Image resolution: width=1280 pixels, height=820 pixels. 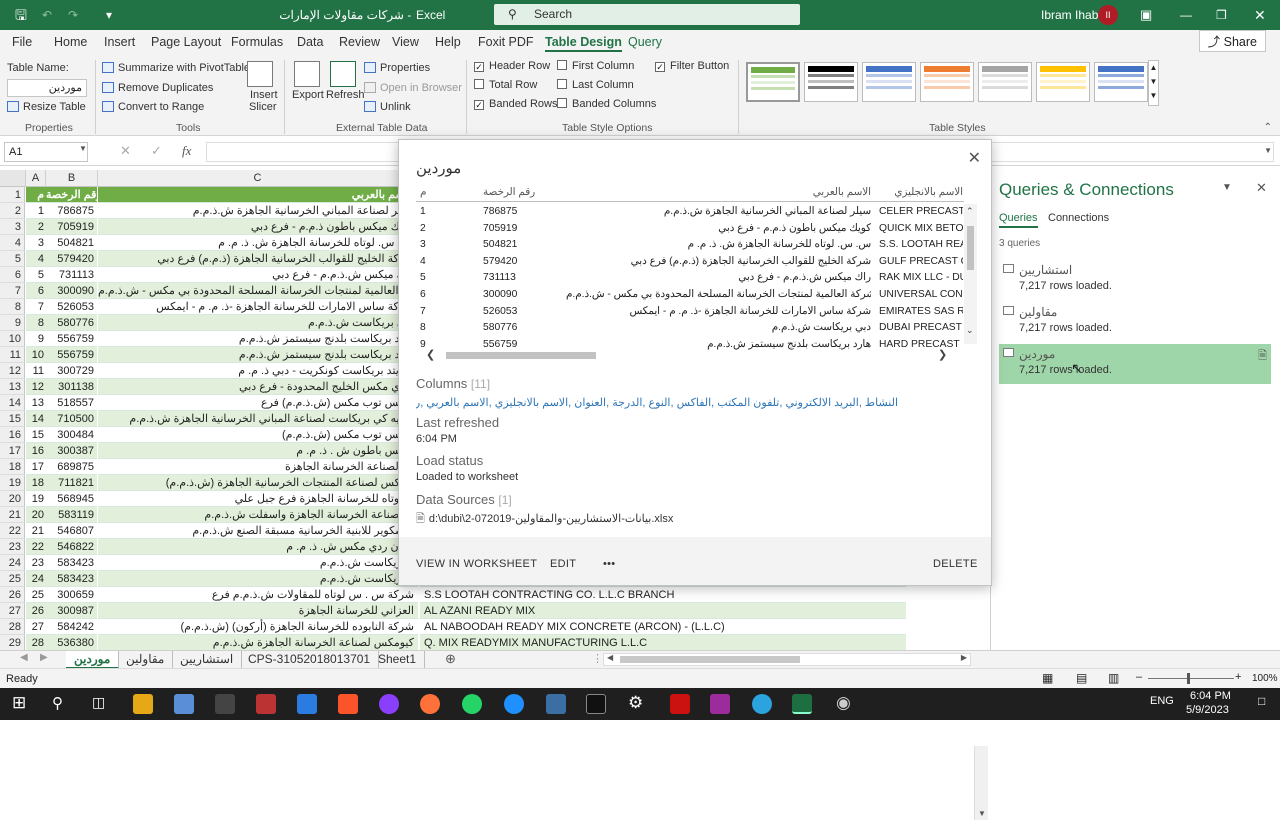 I want to click on tab-query: Query, so click(x=645, y=42).